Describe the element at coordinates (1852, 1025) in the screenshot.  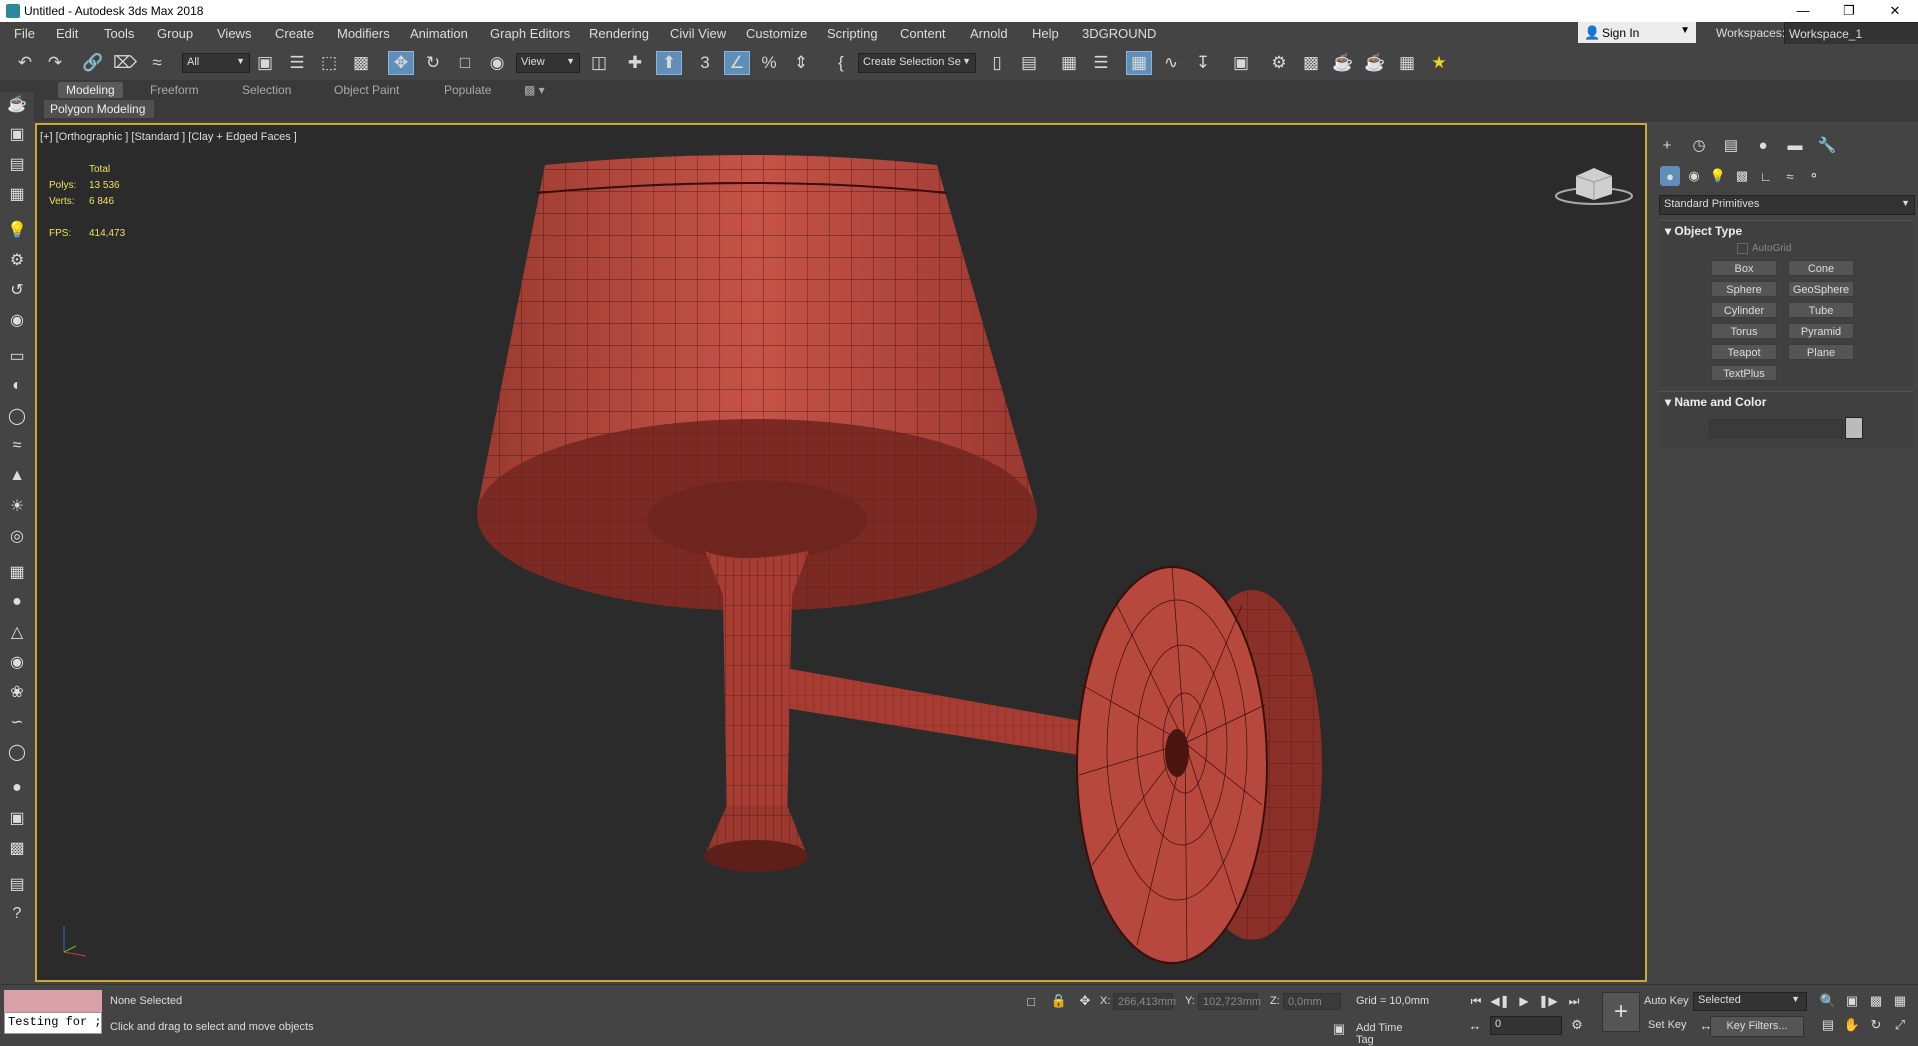
I see `pan-view-icon: ✋` at that location.